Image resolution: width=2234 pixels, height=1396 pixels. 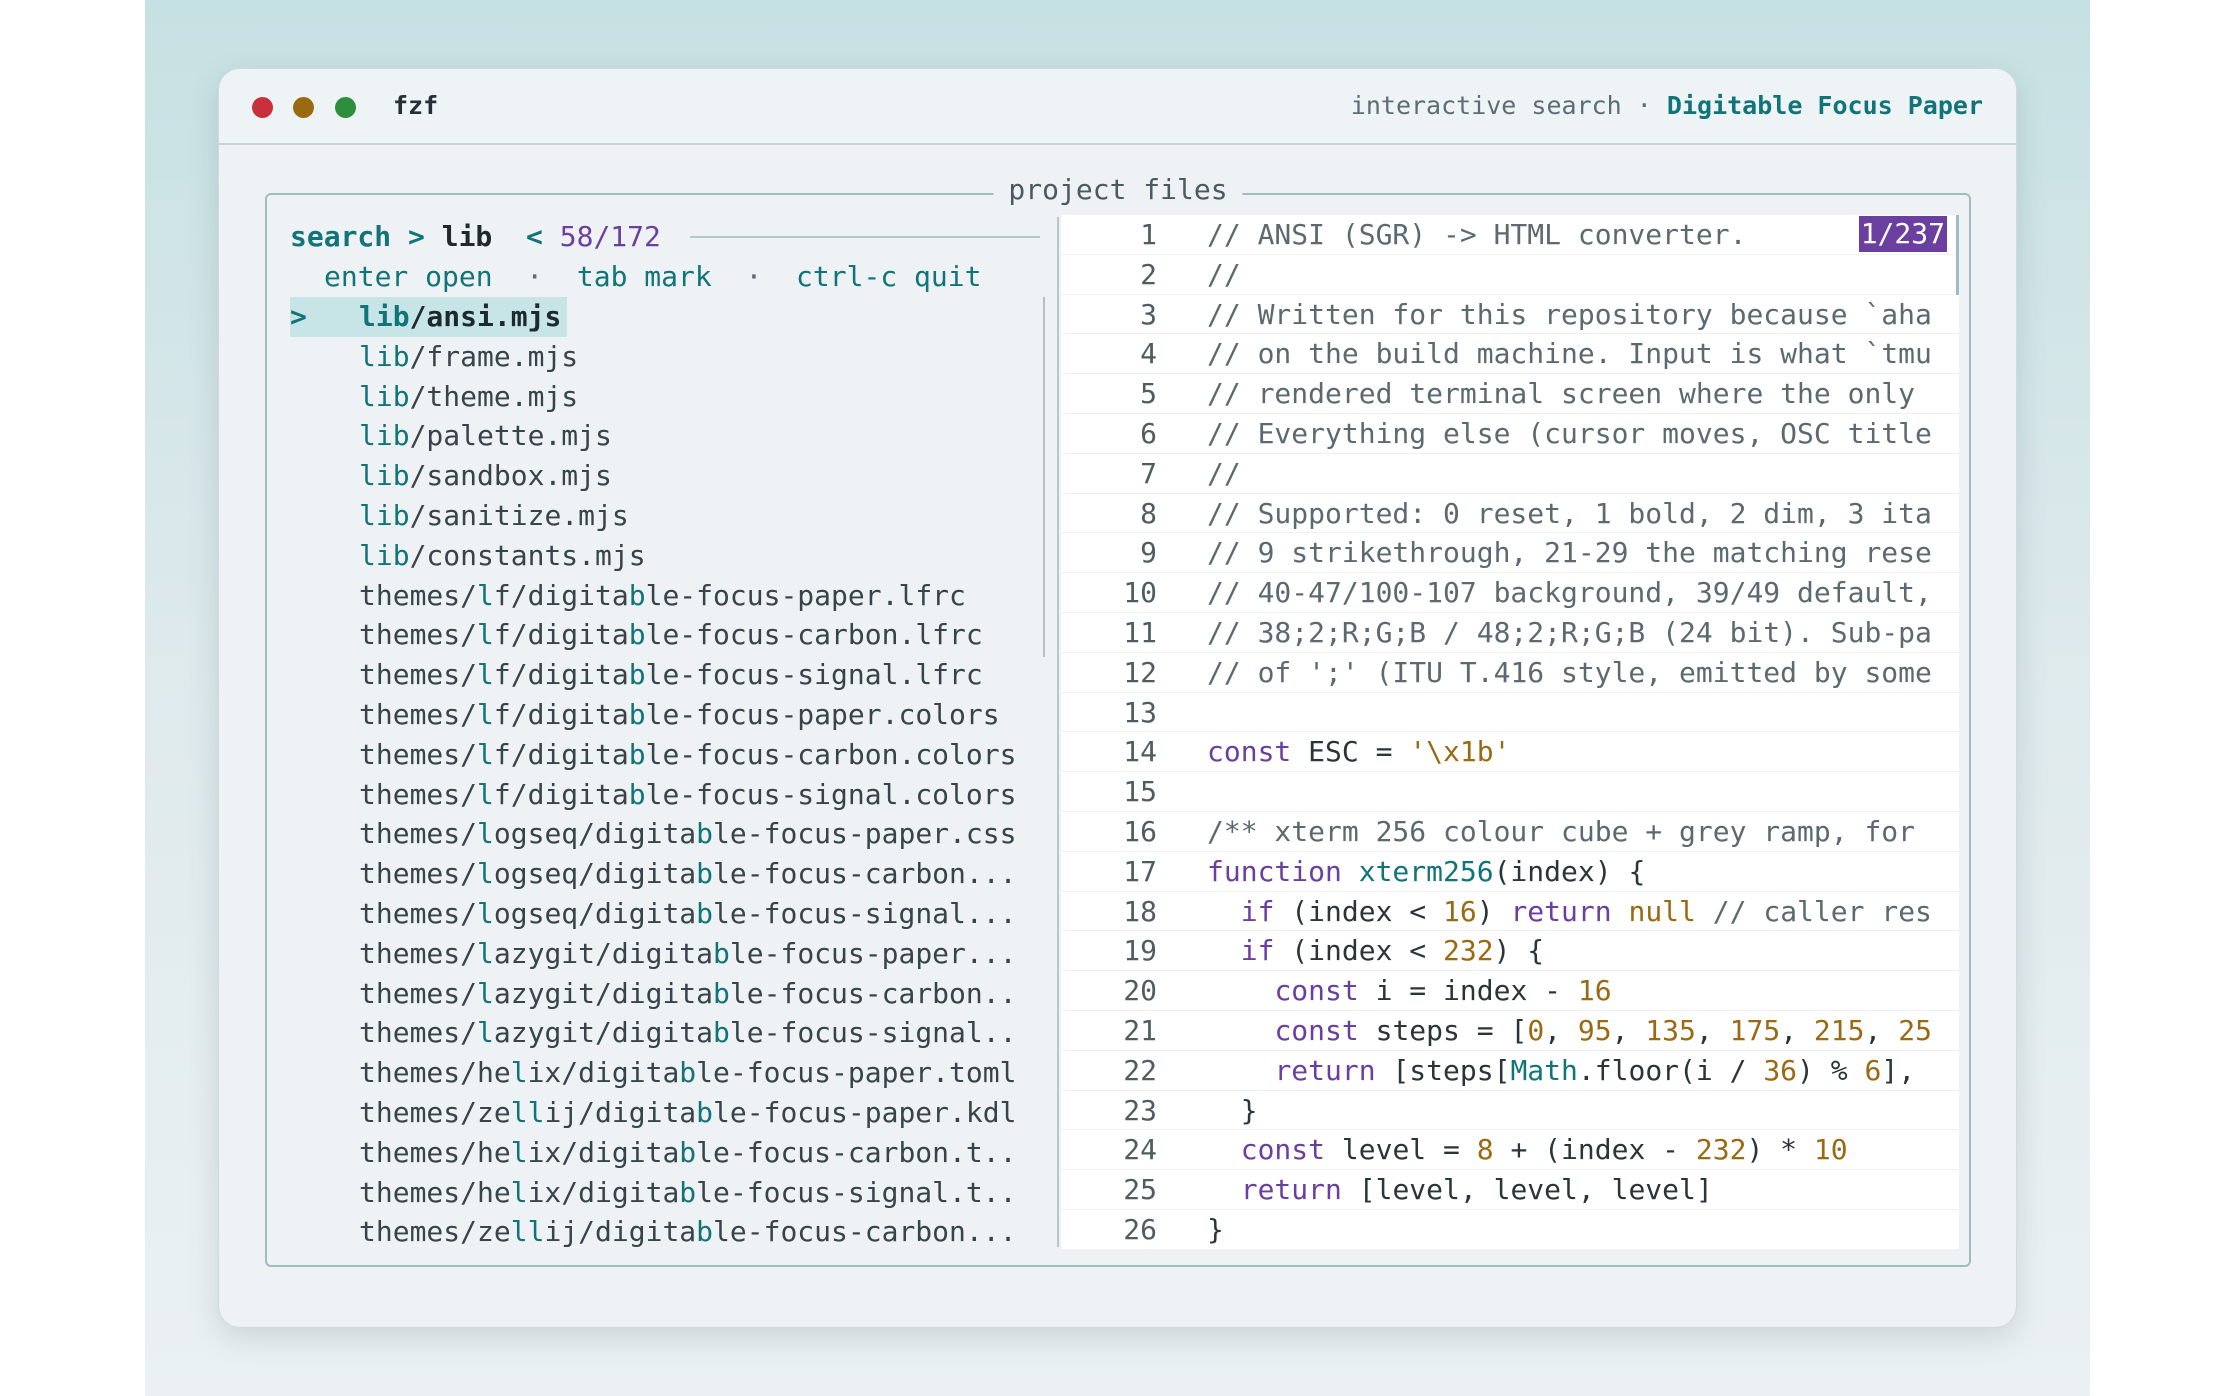 What do you see at coordinates (679, 715) in the screenshot?
I see `result-path: themes/lf/digitable-focus-paper.colors` at bounding box center [679, 715].